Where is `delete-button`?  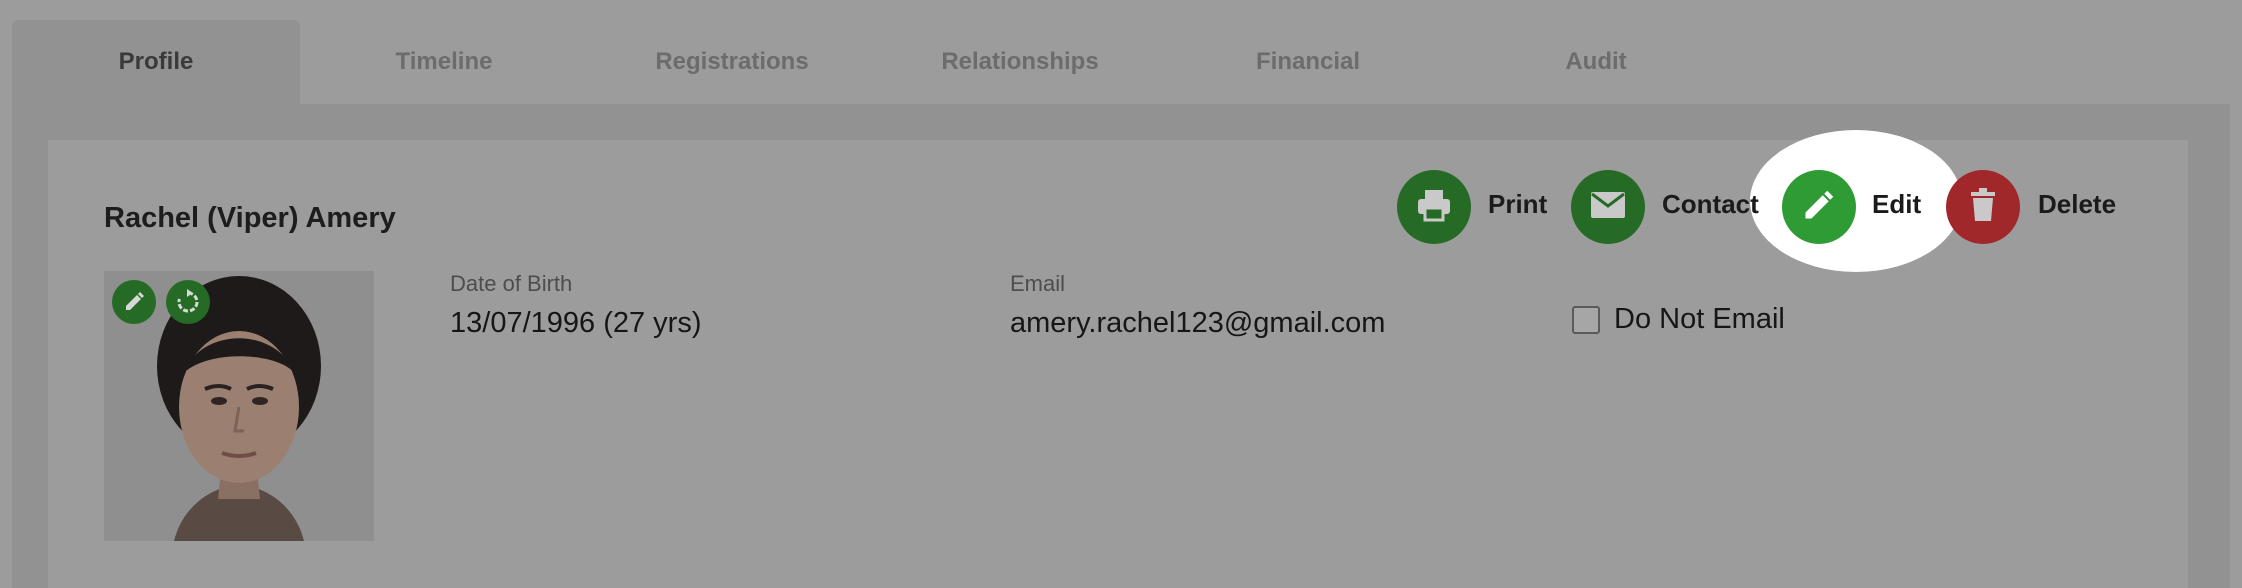
delete-button is located at coordinates (1983, 207).